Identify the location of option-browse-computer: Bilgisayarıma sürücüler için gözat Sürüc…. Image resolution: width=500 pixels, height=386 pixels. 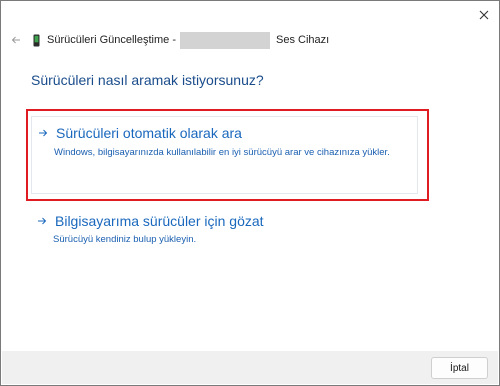
(224, 230).